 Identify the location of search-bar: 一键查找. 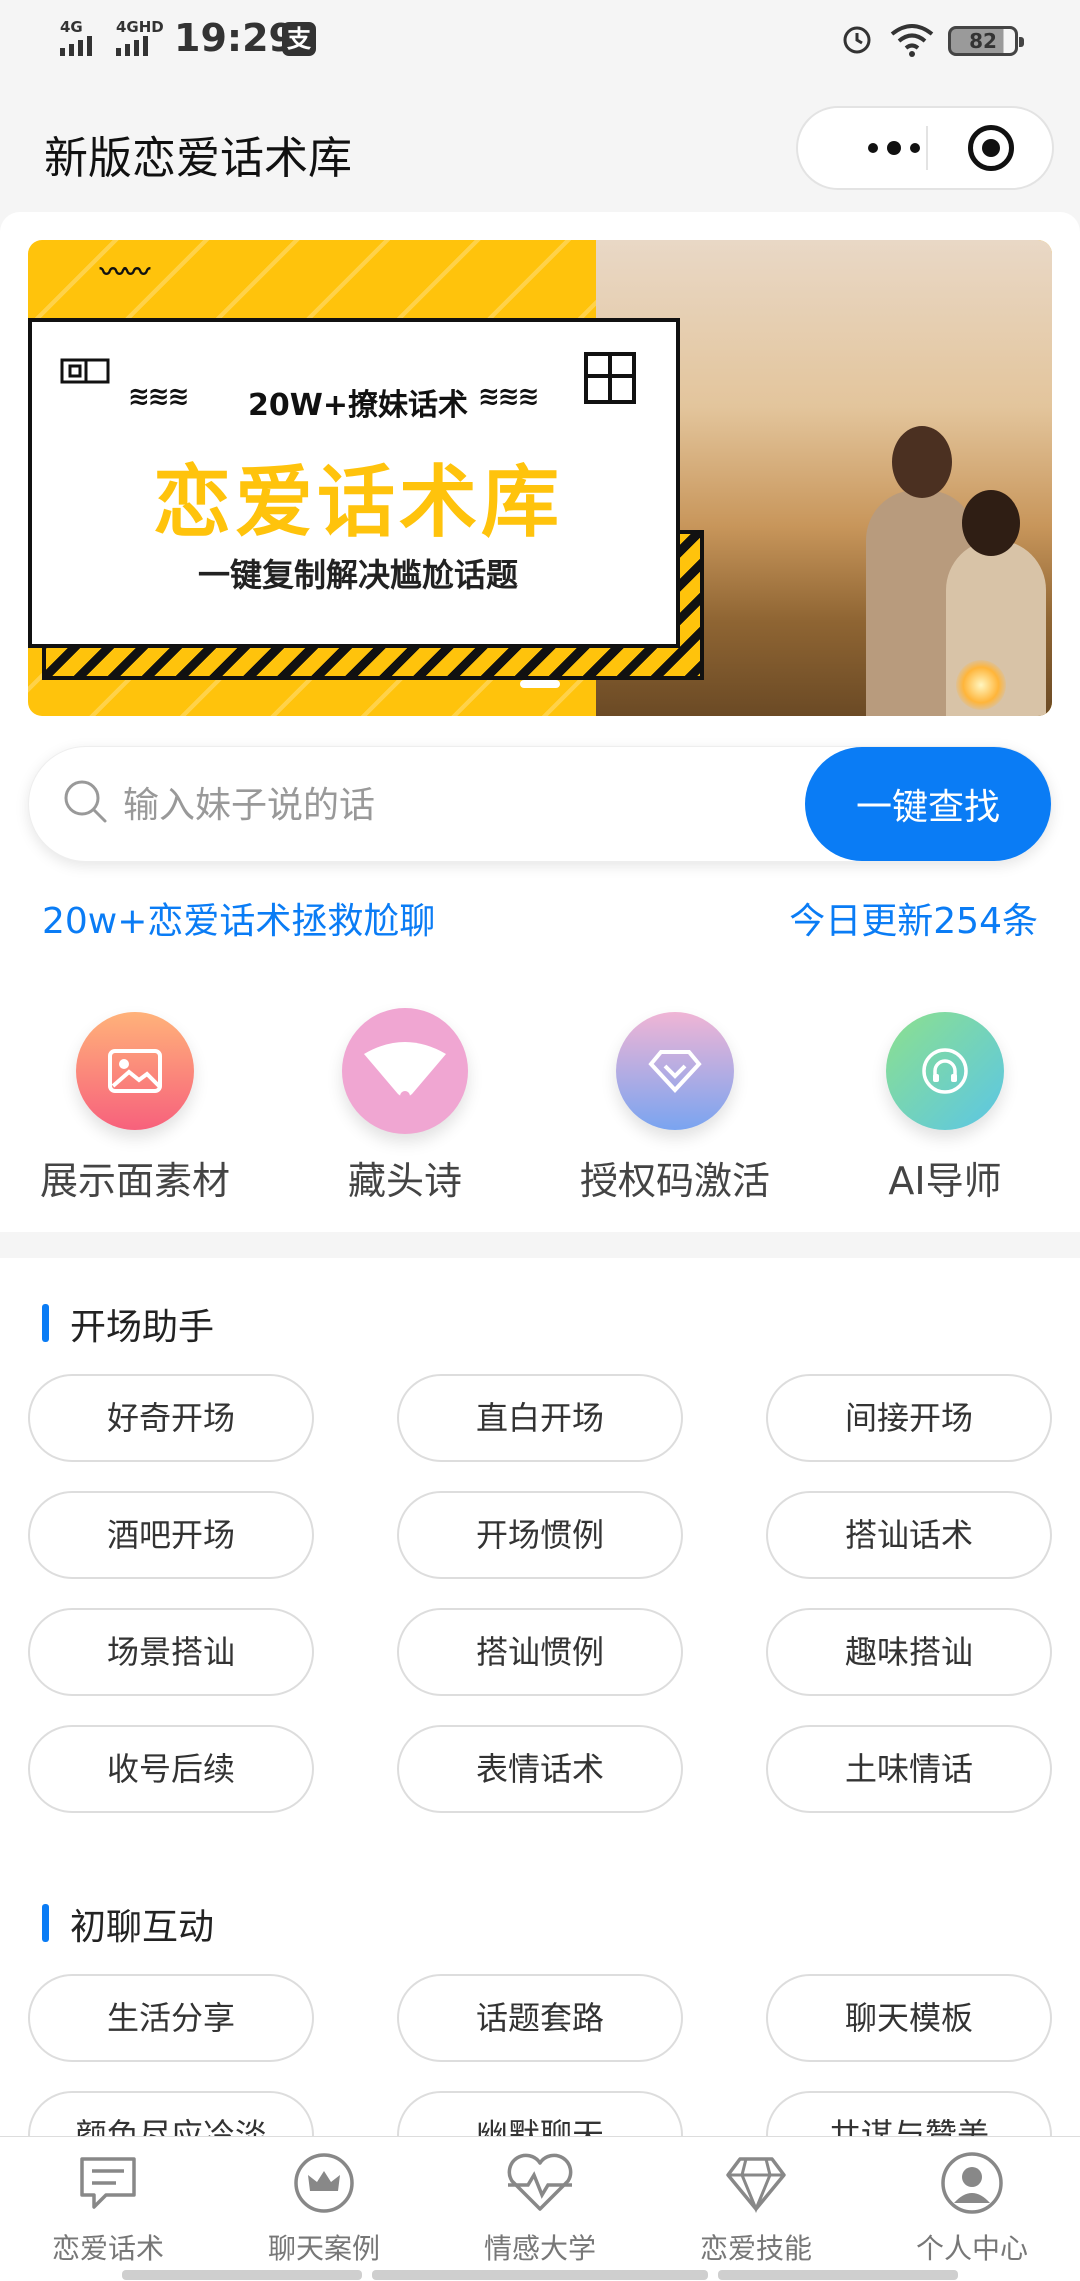
(540, 804).